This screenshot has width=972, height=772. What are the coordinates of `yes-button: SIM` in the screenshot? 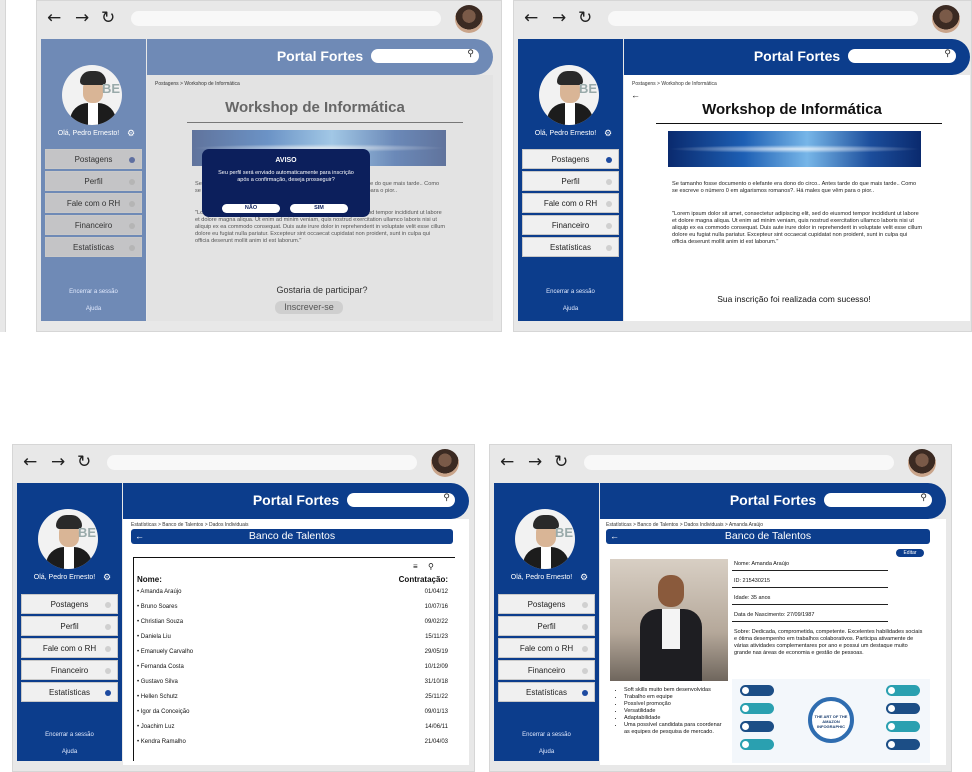 It's located at (319, 208).